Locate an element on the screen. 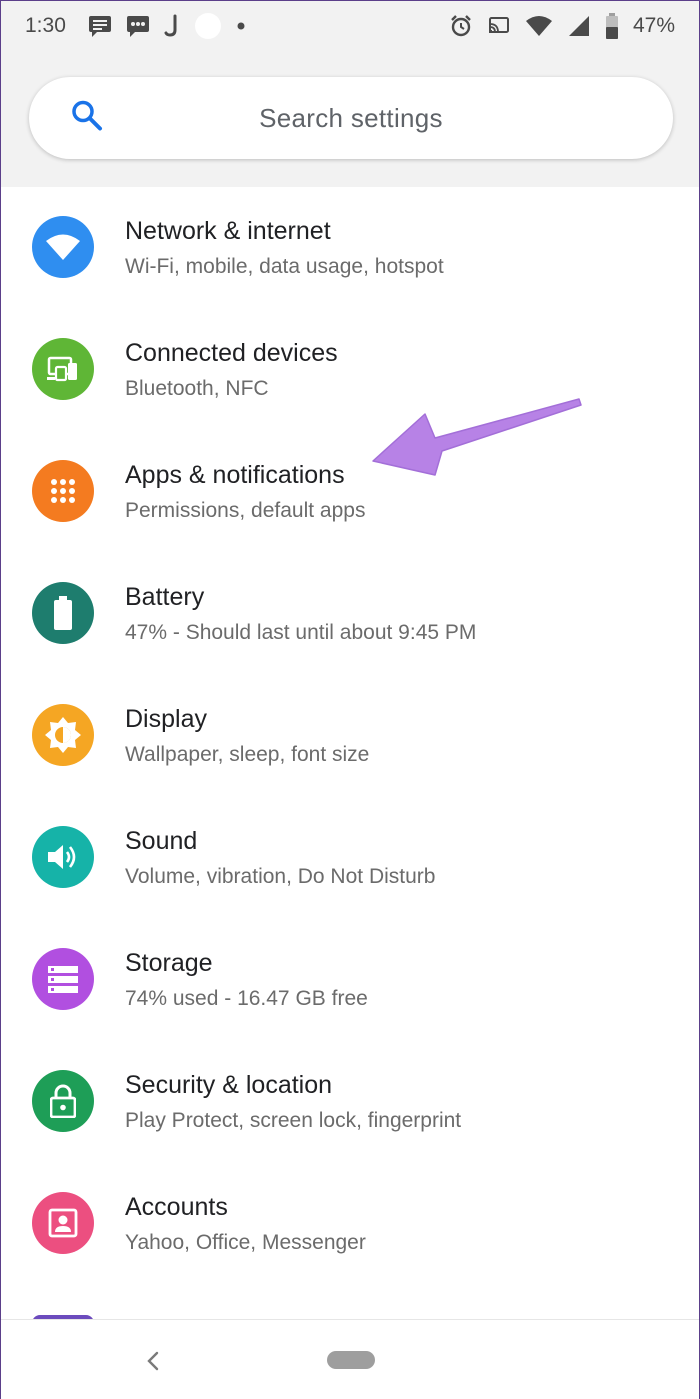  volume-icon is located at coordinates (63, 857).